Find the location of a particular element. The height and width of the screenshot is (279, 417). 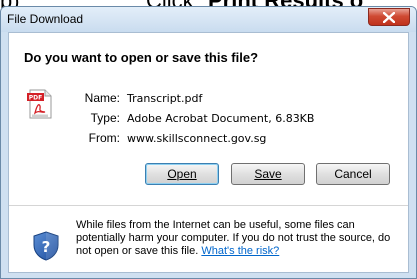

cancel-button: Cancel is located at coordinates (353, 174).